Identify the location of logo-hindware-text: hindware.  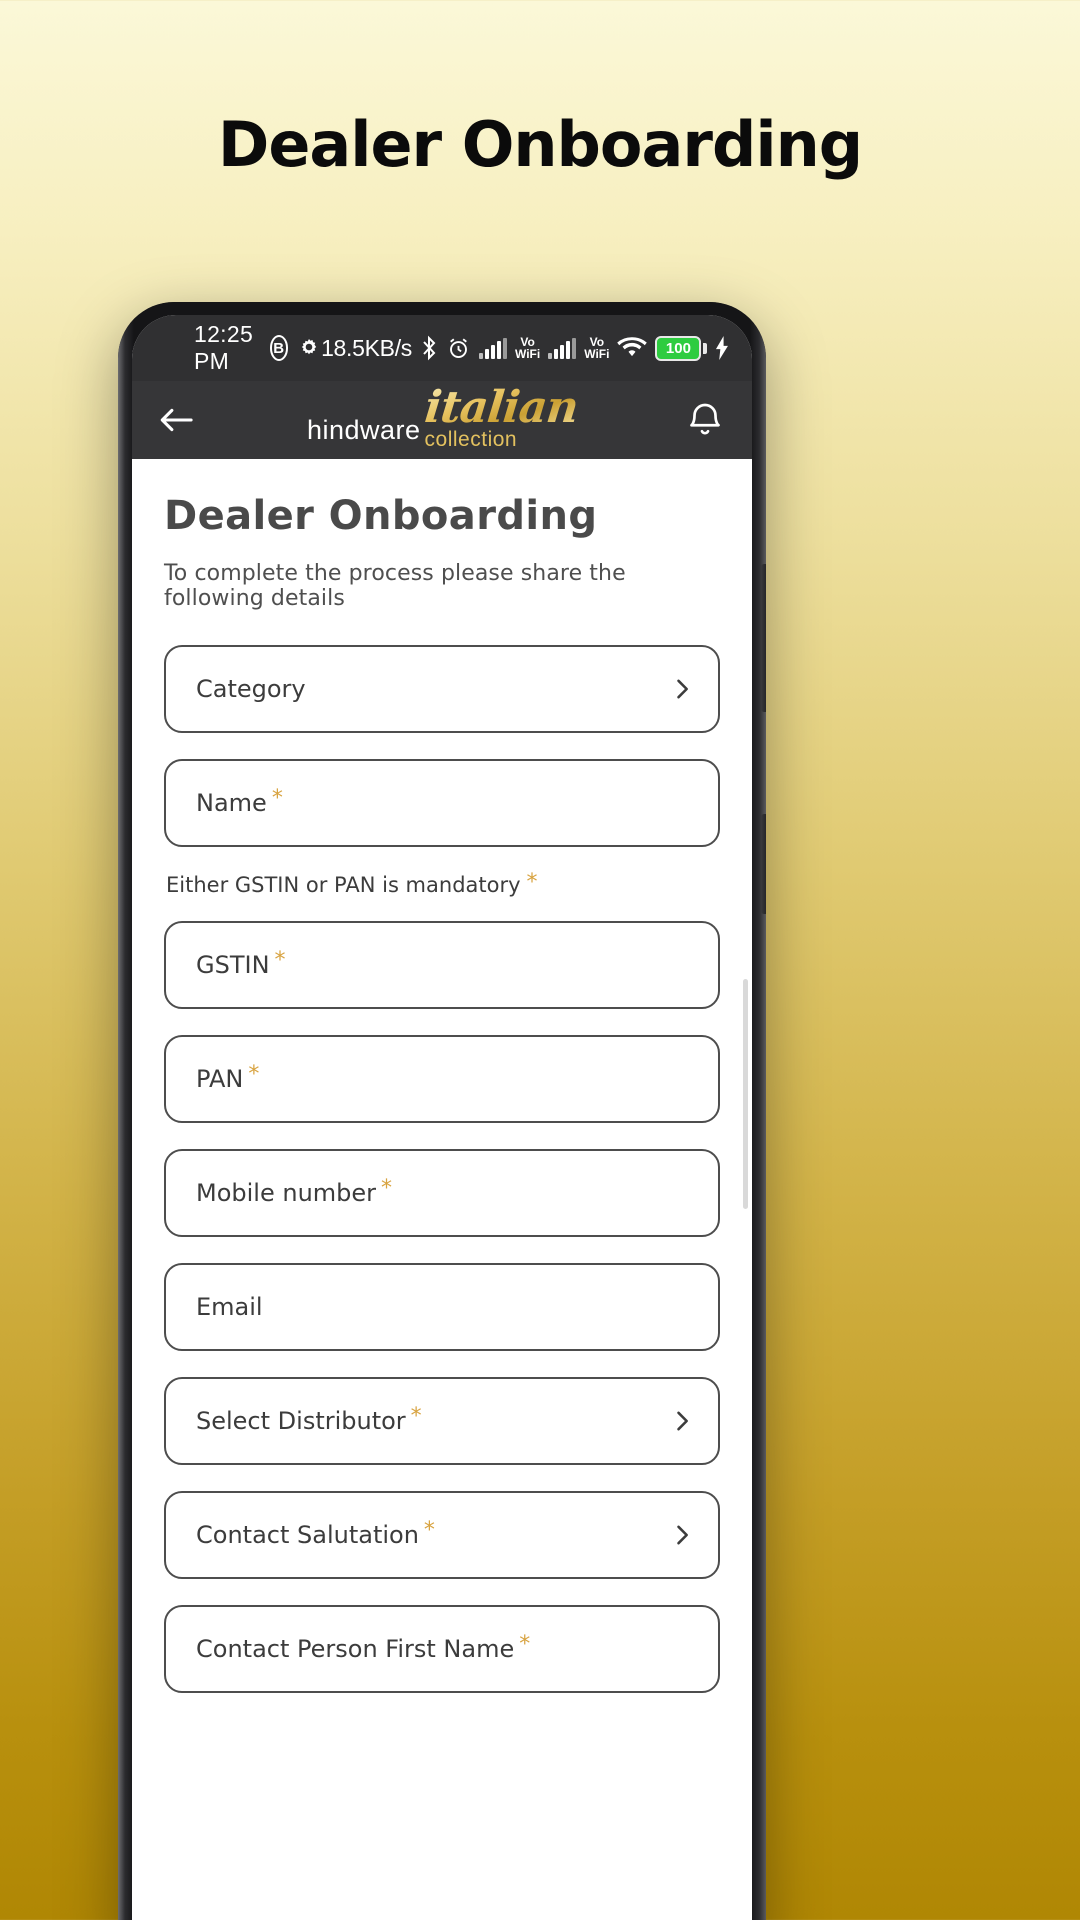
(363, 430).